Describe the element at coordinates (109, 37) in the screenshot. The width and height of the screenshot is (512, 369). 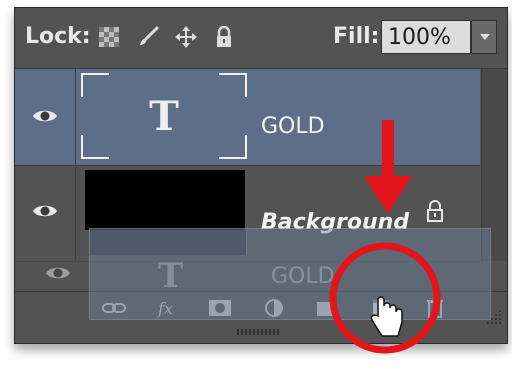
I see `lock-transparent-pixels-icon` at that location.